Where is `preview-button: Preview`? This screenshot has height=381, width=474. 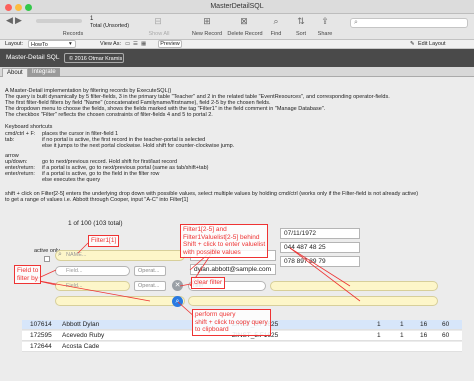
preview-button: Preview is located at coordinates (170, 44).